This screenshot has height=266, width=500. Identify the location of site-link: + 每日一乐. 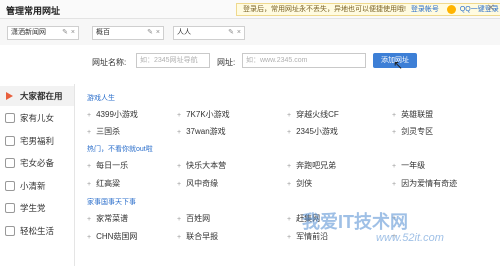
(107, 165).